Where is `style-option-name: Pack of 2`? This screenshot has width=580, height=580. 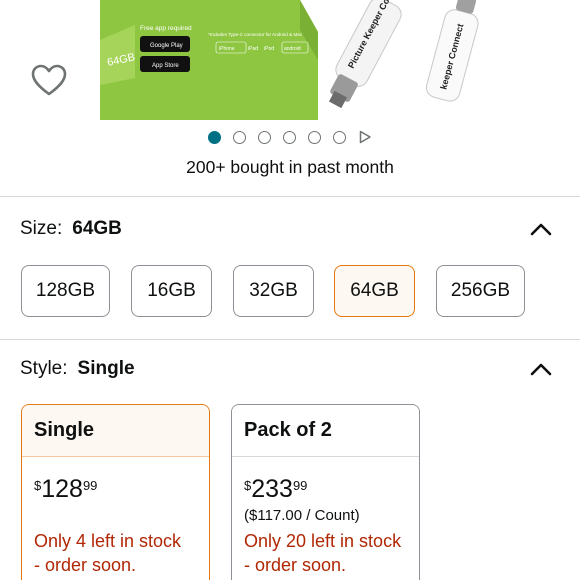 style-option-name: Pack of 2 is located at coordinates (325, 431).